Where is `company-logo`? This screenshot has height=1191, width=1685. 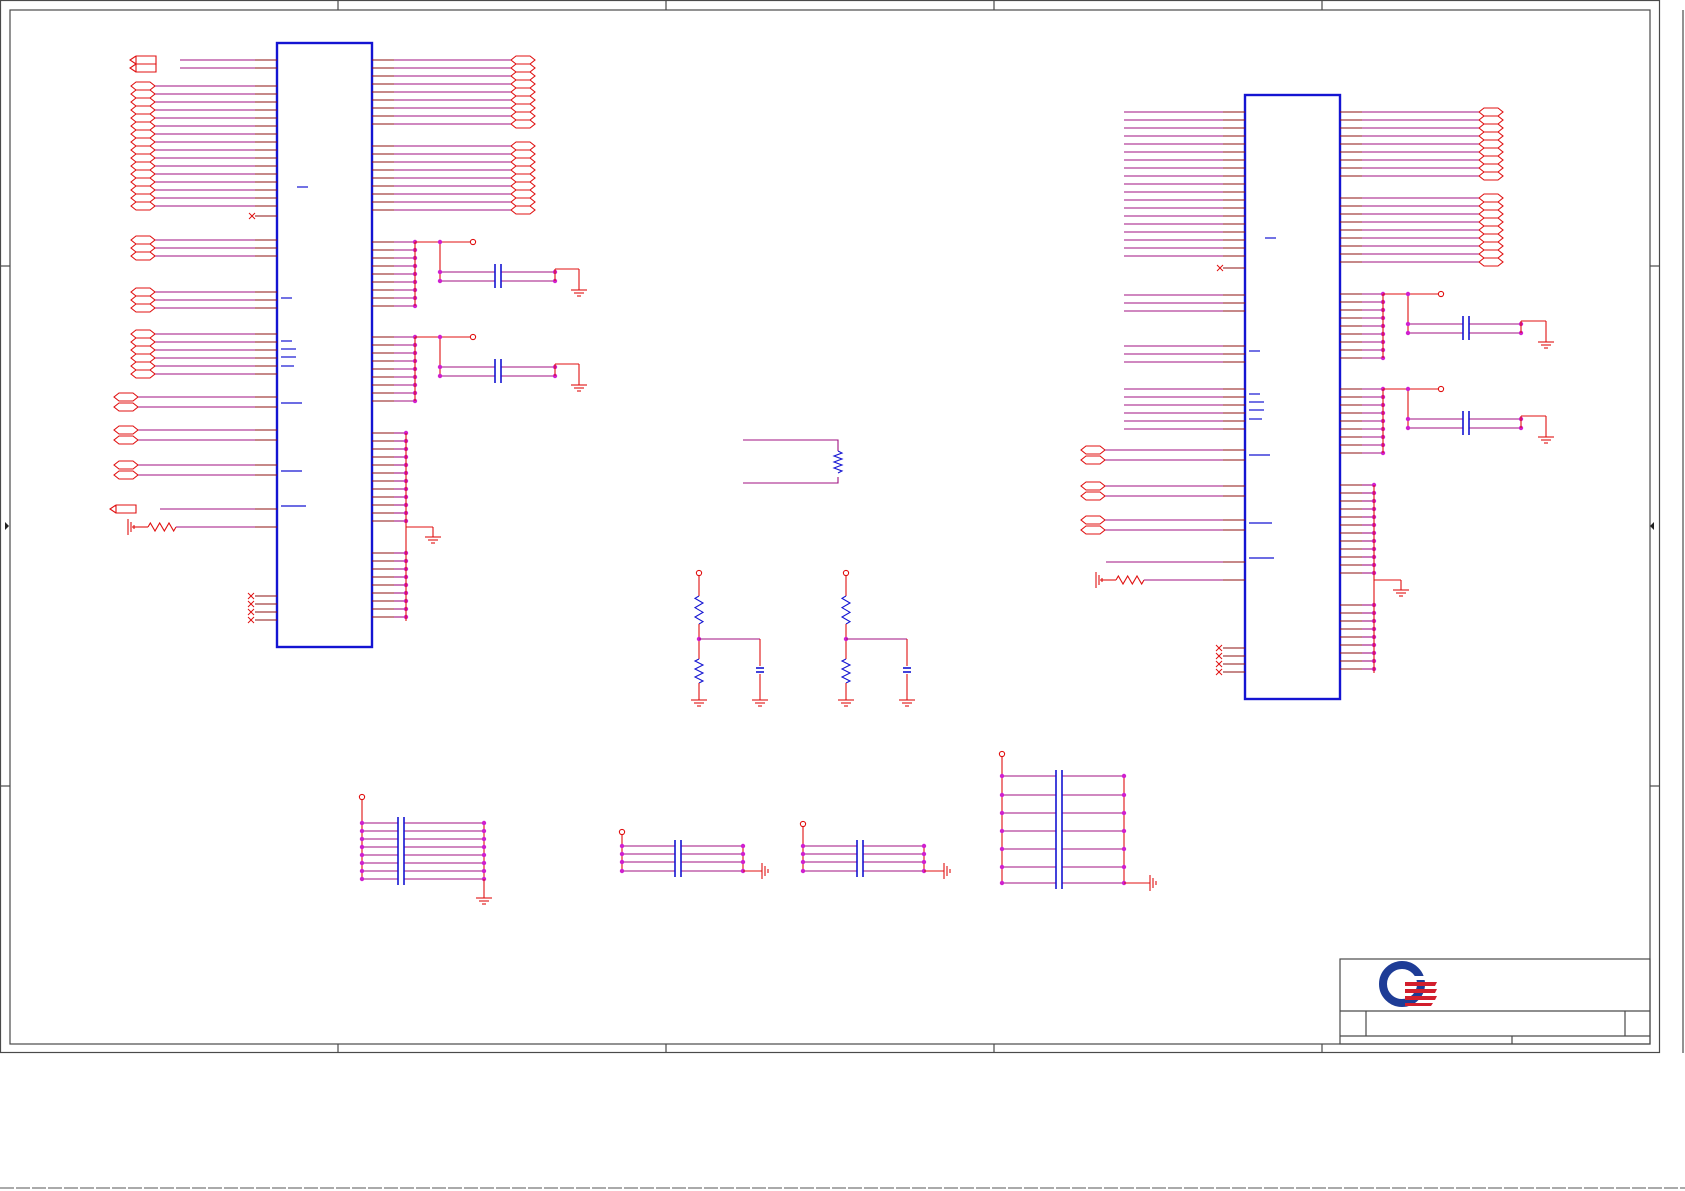 company-logo is located at coordinates (1408, 984).